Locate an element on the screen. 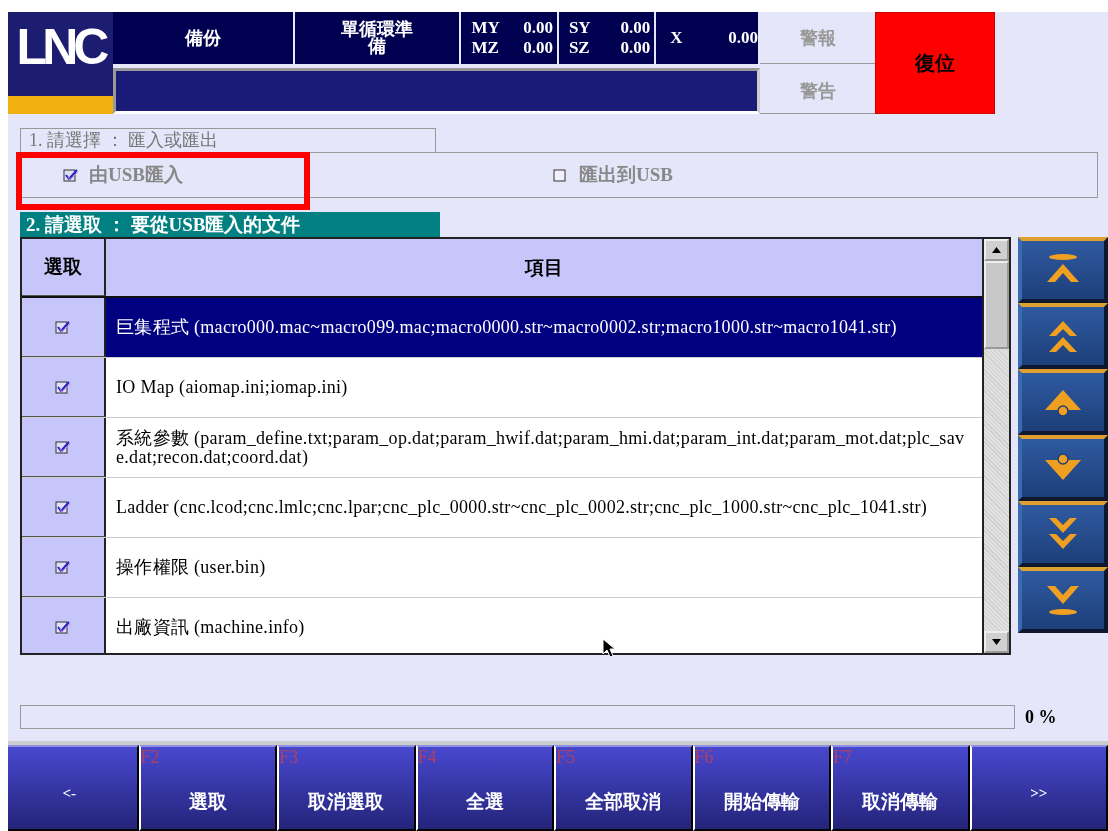  progress-reading: 0 % is located at coordinates (1041, 717).